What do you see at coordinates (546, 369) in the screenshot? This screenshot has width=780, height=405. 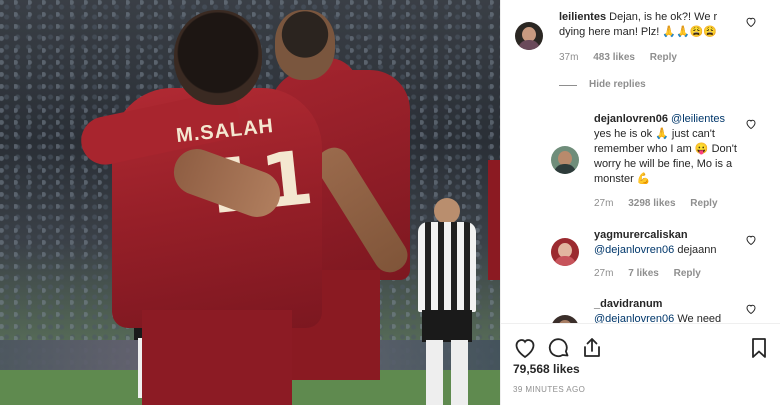 I see `likes-count: 79,568 likes` at bounding box center [546, 369].